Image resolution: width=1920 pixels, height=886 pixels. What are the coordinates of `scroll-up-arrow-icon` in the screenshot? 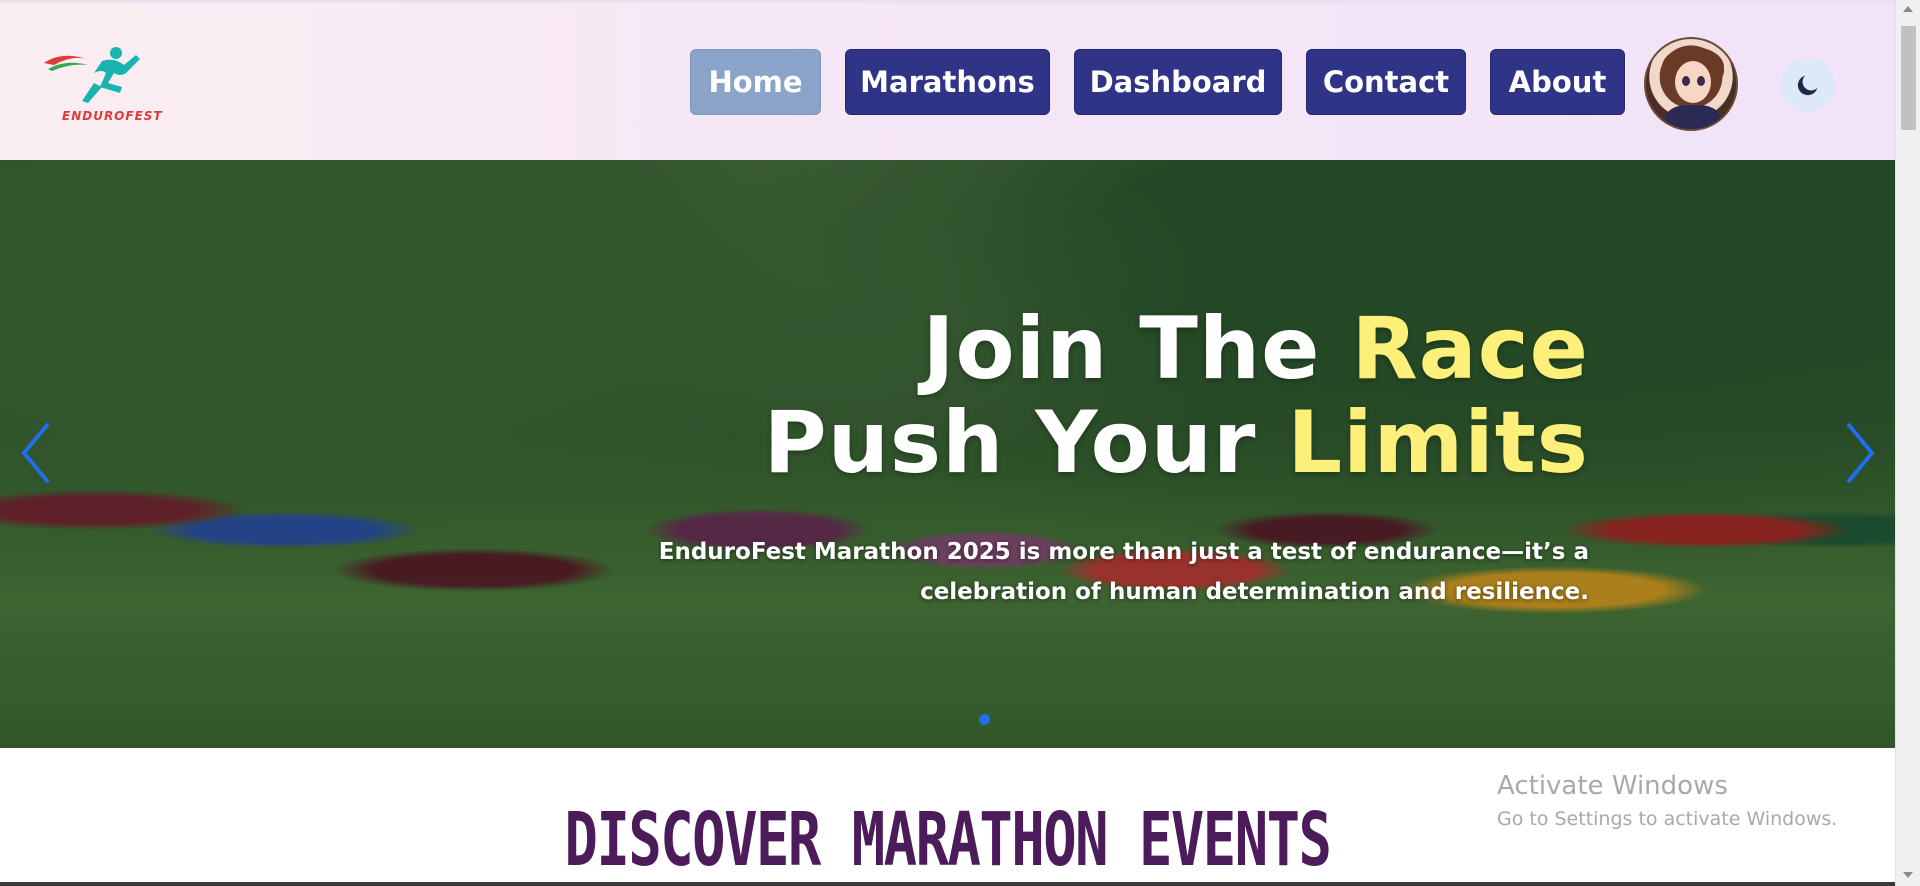 It's located at (1908, 9).